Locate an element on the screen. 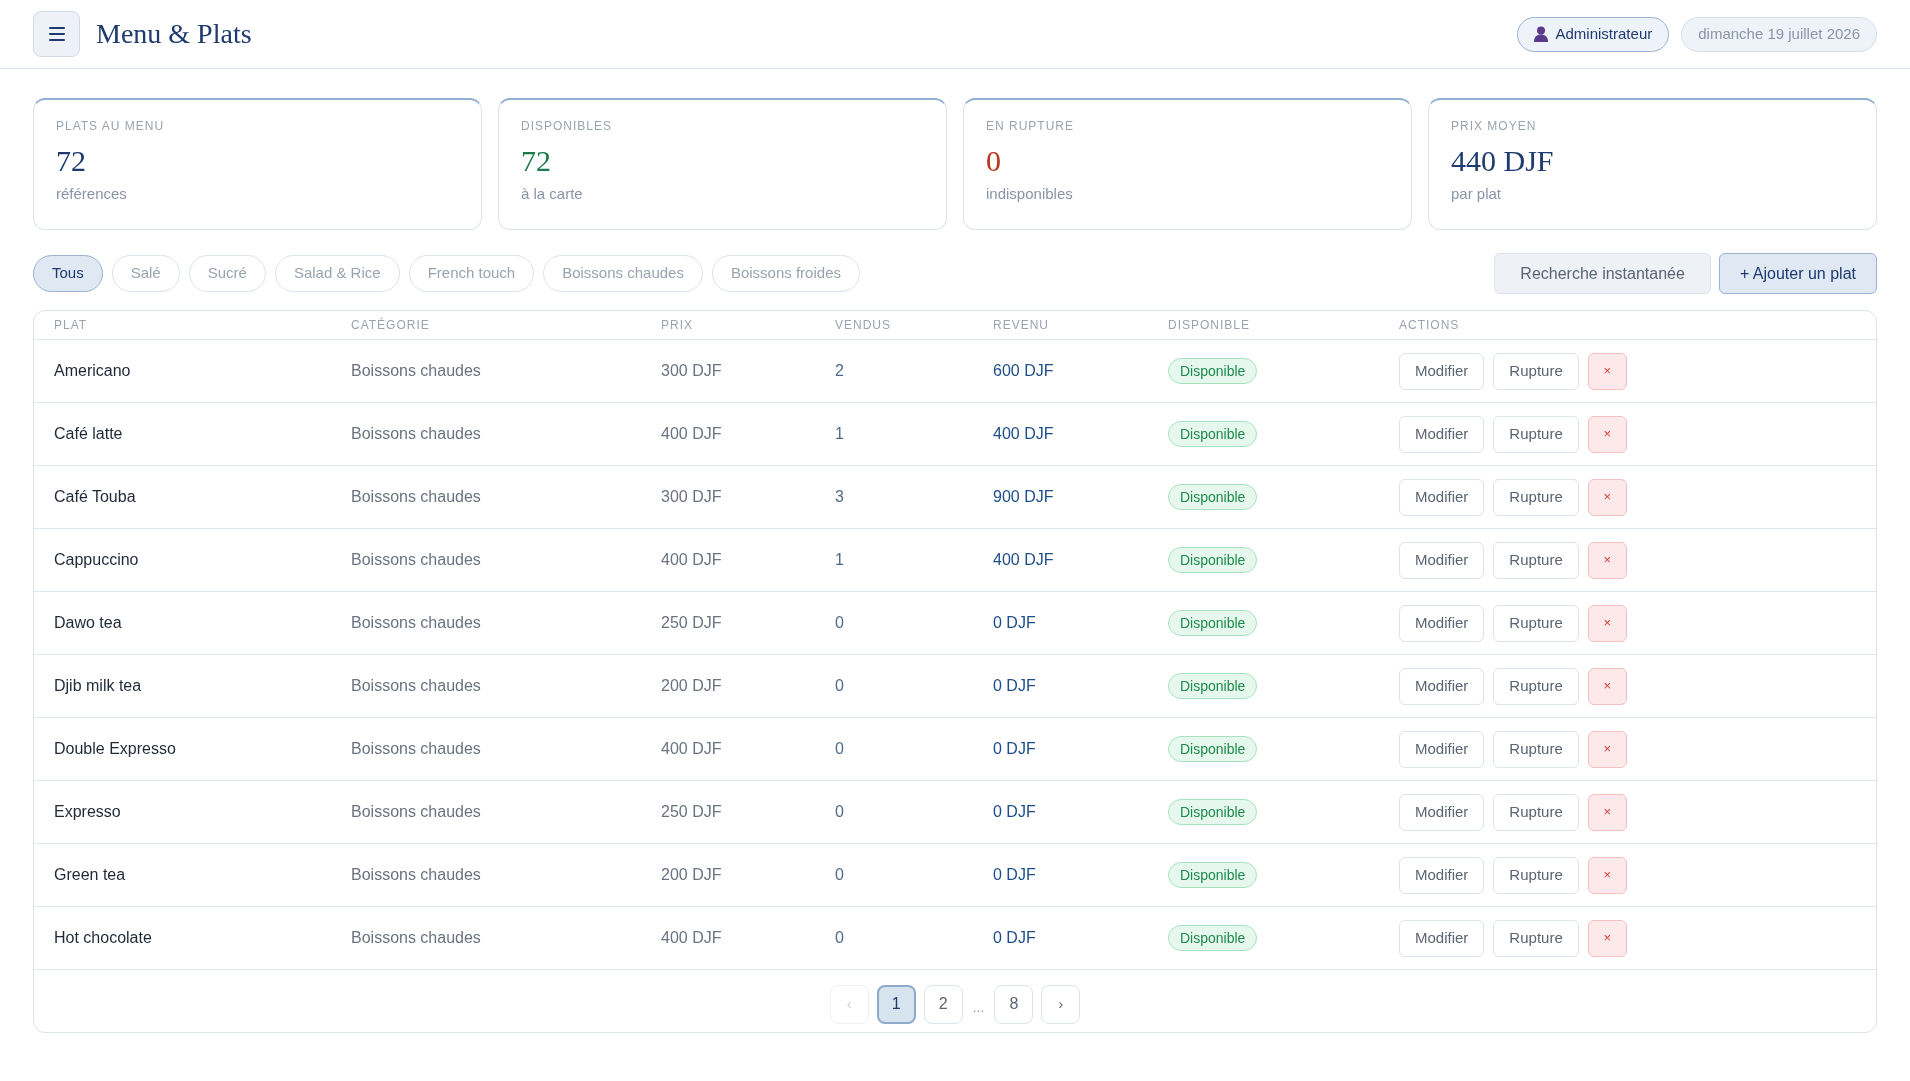 The image size is (1910, 1081). user-icon is located at coordinates (1540, 34).